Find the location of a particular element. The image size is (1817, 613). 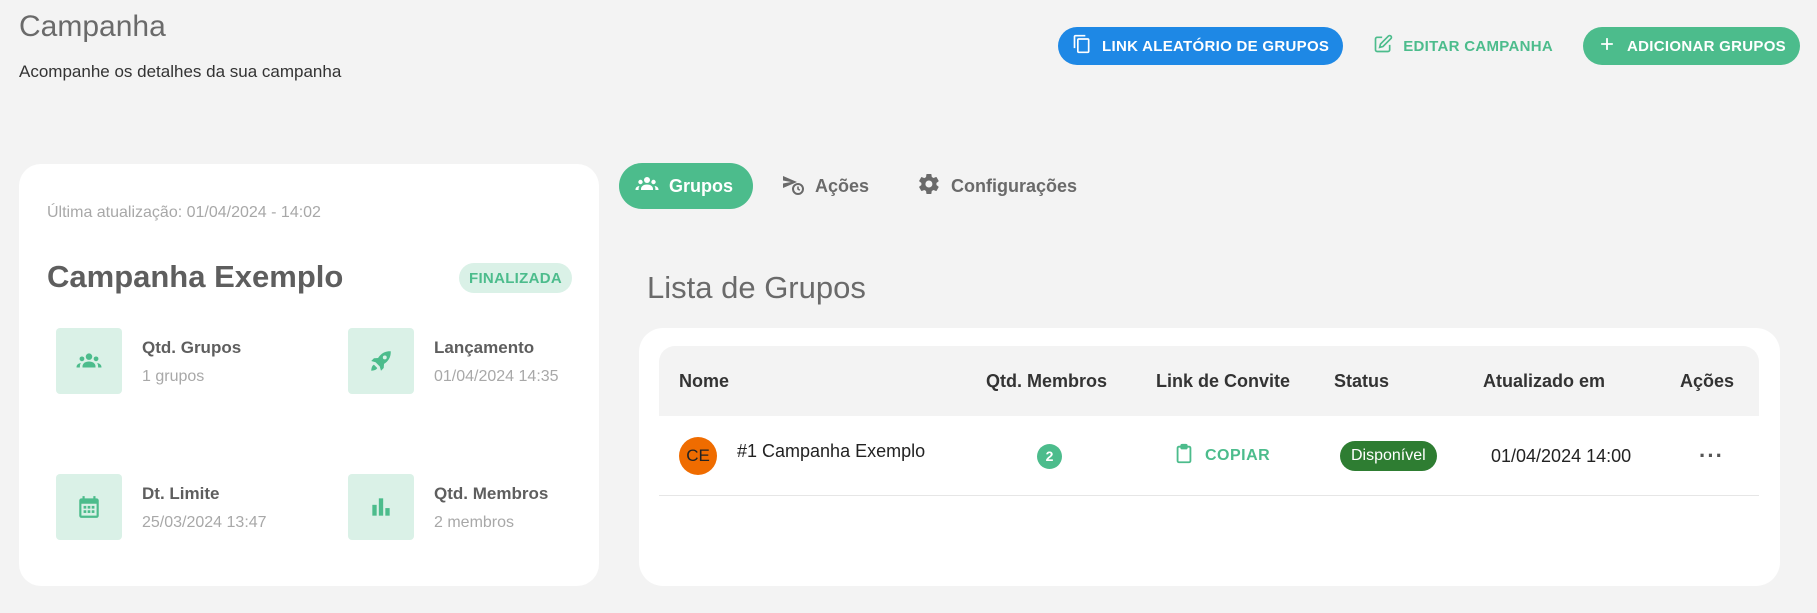

tab-settings: Configurações is located at coordinates (999, 186).